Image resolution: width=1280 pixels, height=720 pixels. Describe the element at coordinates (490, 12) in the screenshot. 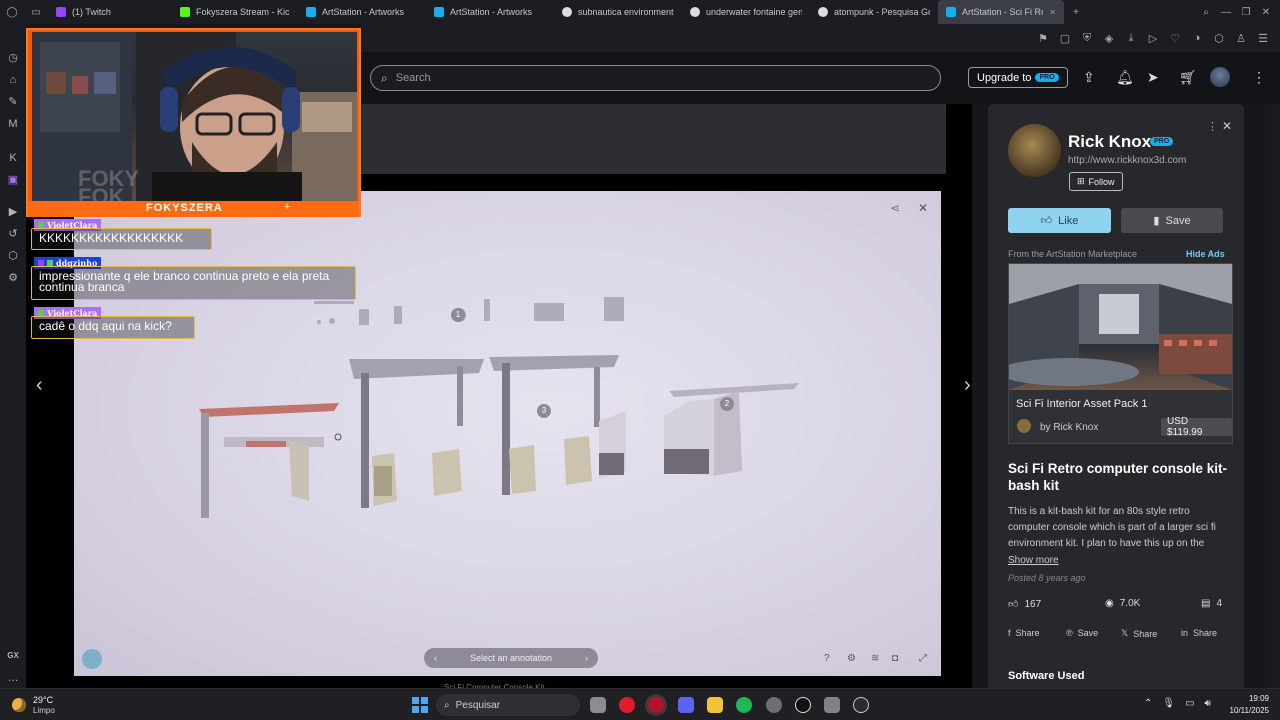

I see `tab-artstation-2: ArtStation - Artworks` at that location.